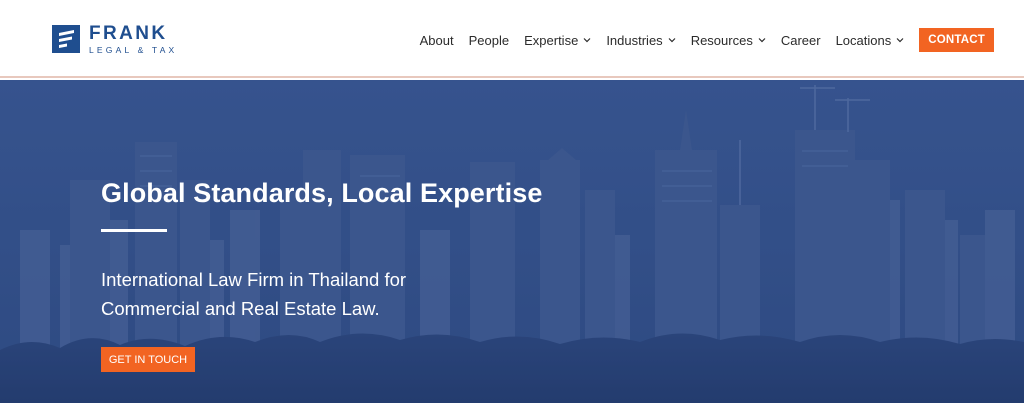 The width and height of the screenshot is (1024, 403). I want to click on nav-item-label: Locations, so click(863, 40).